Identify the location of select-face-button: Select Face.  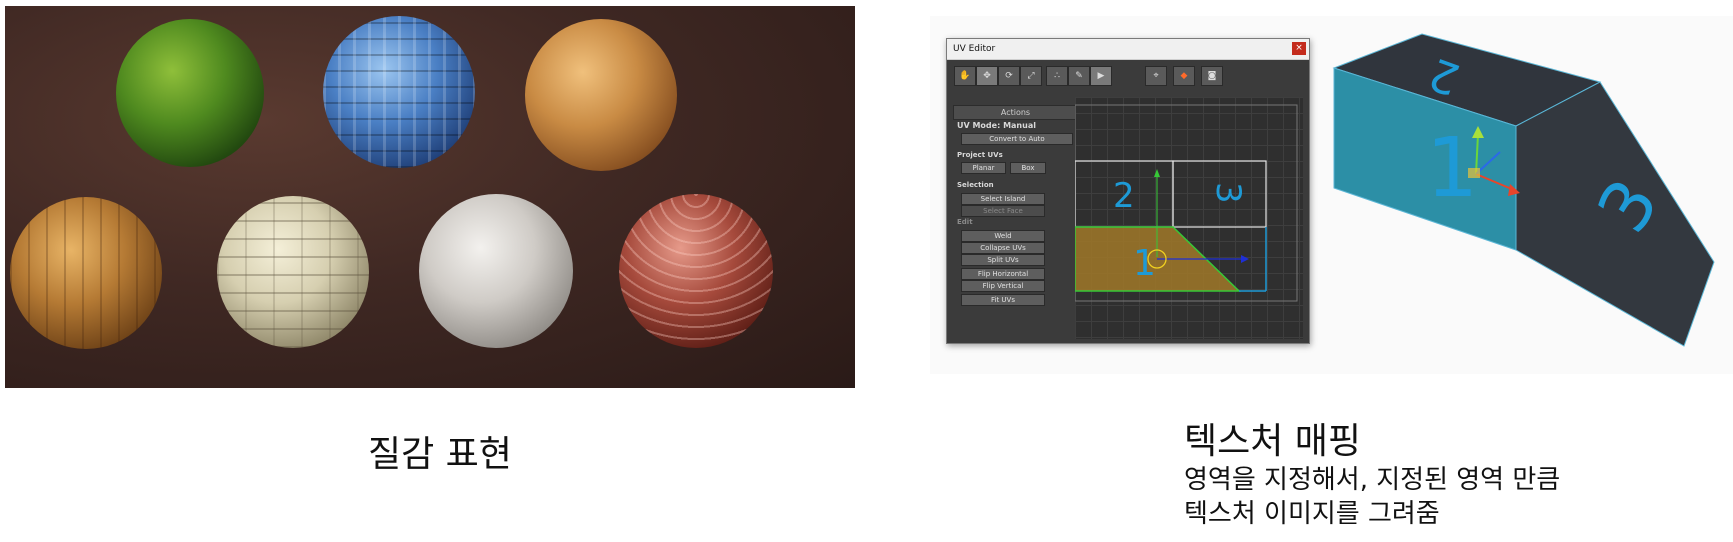
(1003, 211).